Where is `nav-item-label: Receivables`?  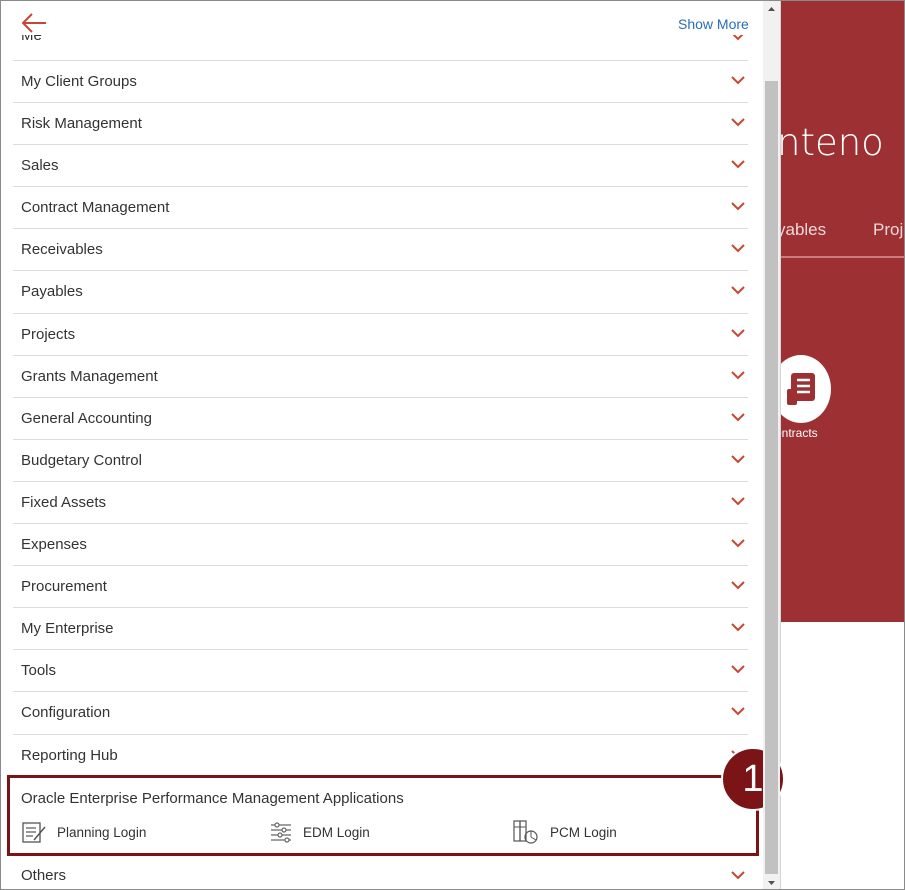 nav-item-label: Receivables is located at coordinates (62, 250).